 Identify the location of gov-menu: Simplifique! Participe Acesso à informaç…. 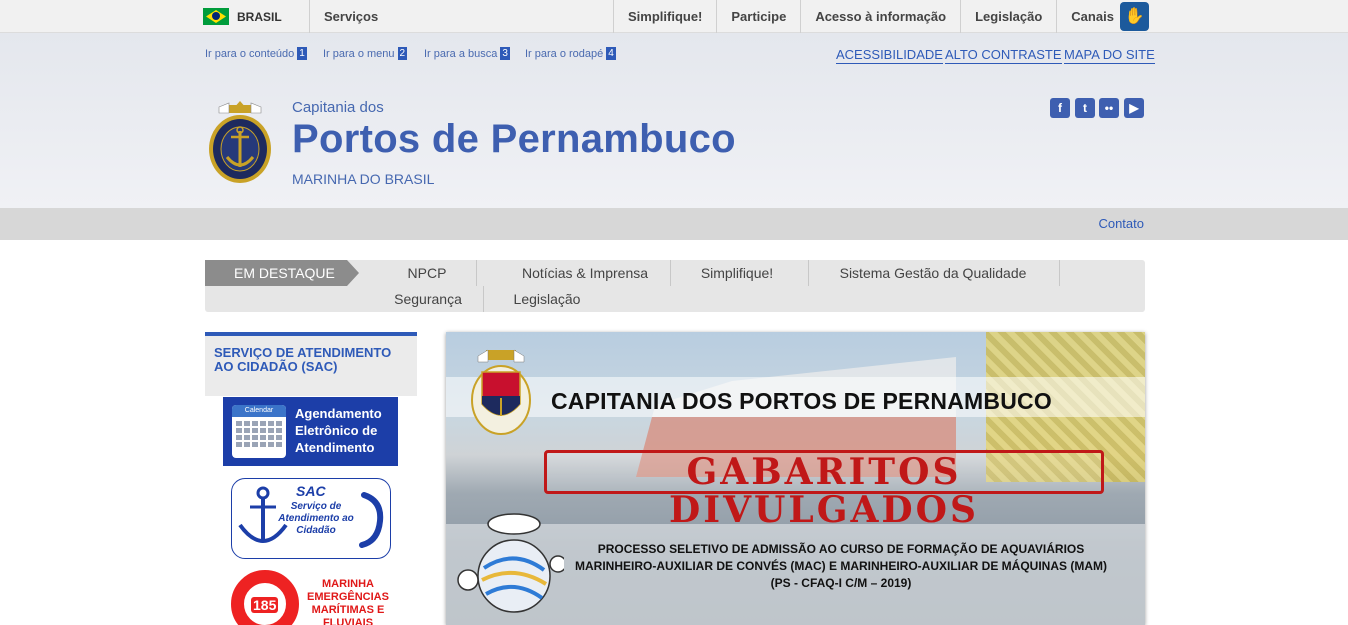
(870, 16).